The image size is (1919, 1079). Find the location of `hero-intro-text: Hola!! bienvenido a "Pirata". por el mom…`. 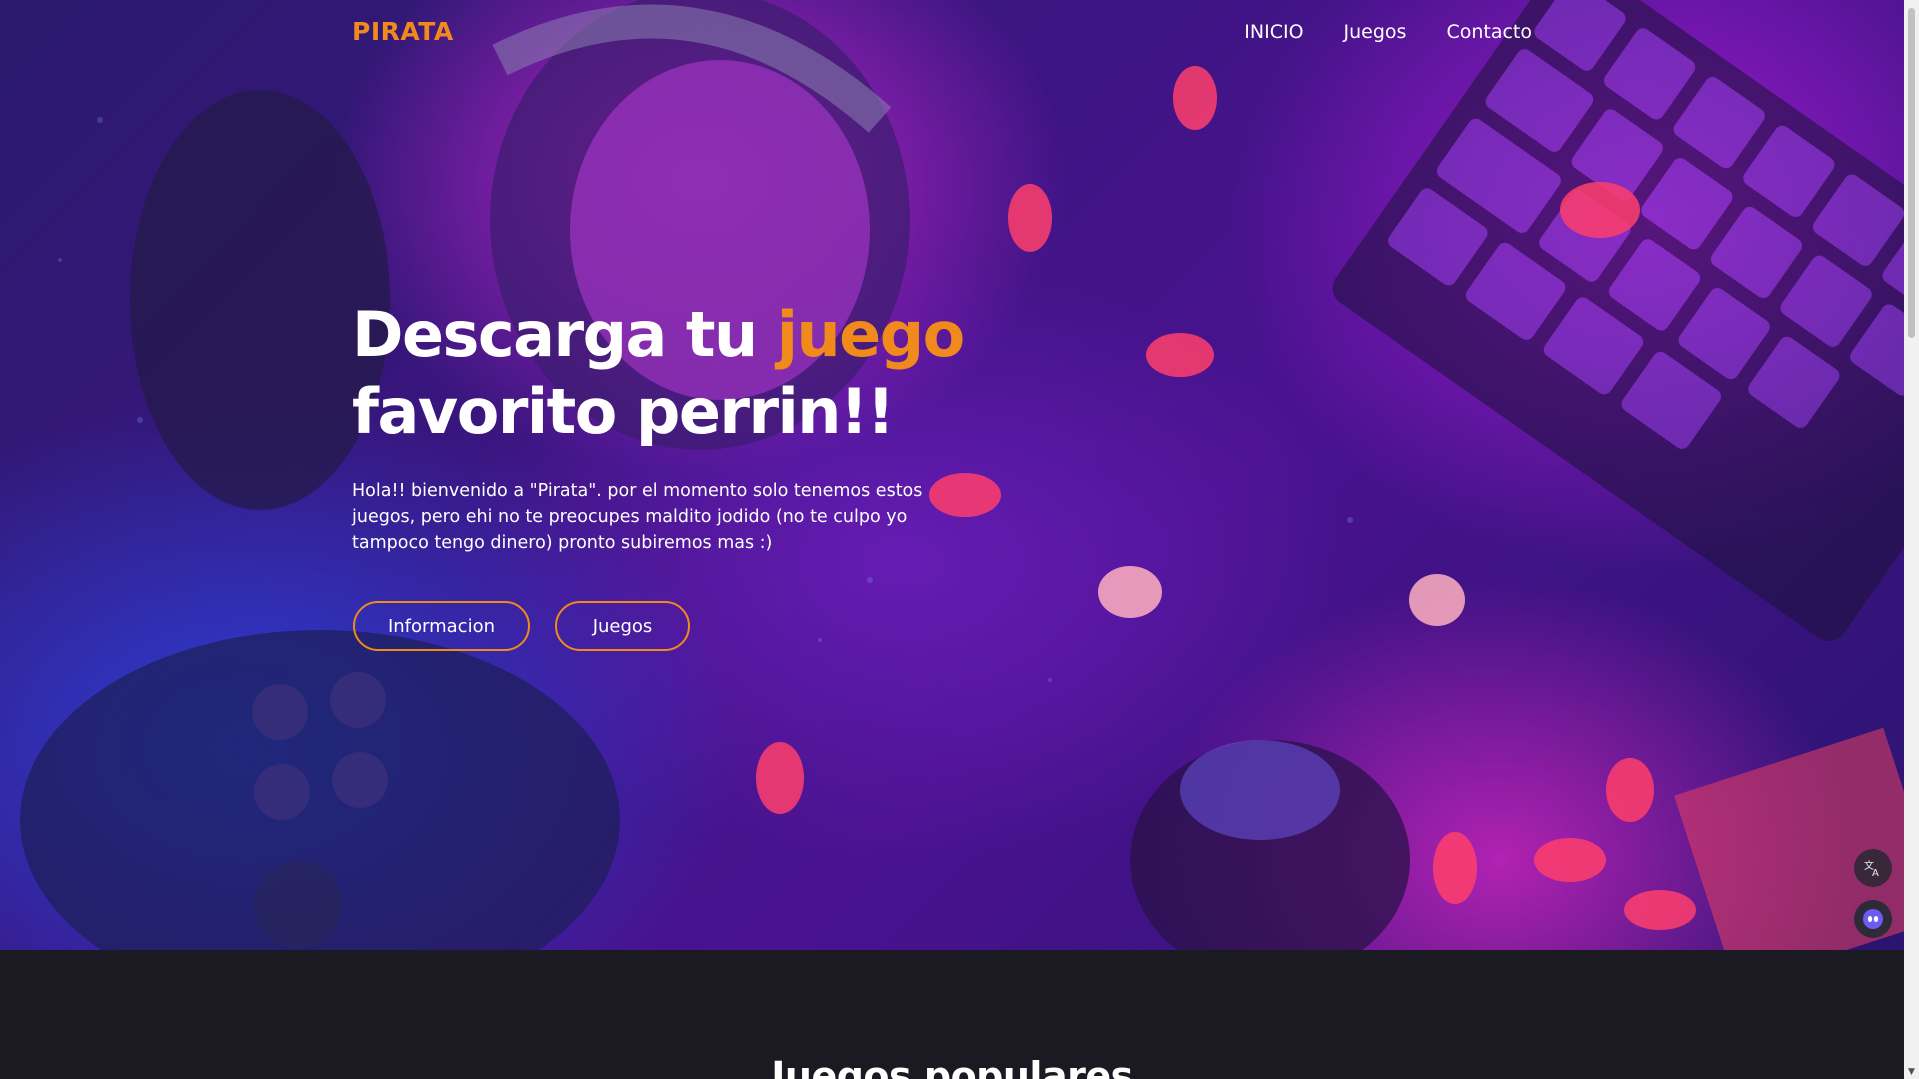

hero-intro-text: Hola!! bienvenido a "Pirata". por el mom… is located at coordinates (637, 517).